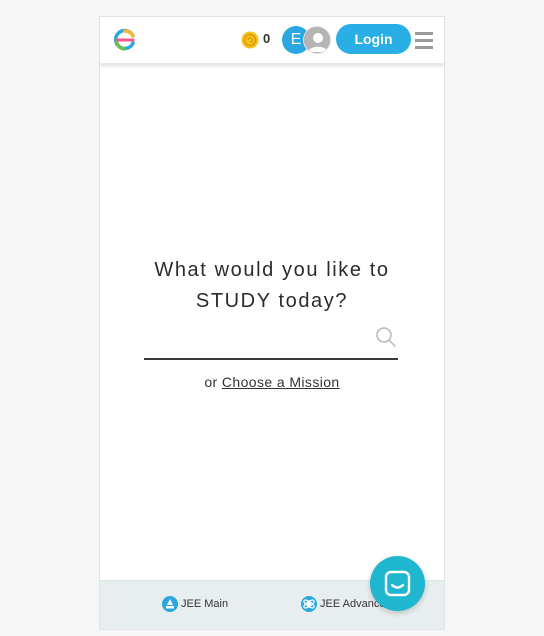 The height and width of the screenshot is (636, 544). What do you see at coordinates (386, 337) in the screenshot?
I see `search-icon` at bounding box center [386, 337].